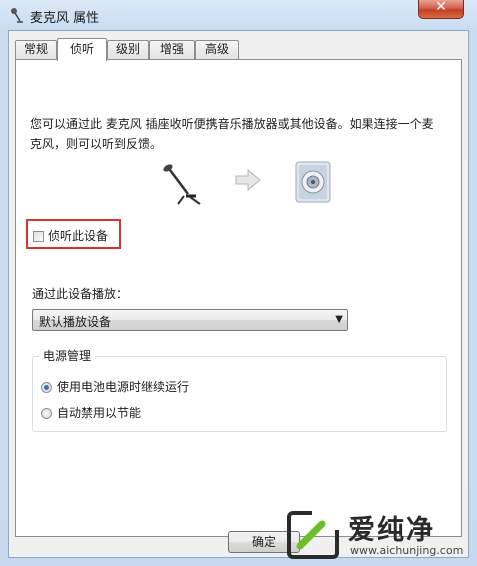 The height and width of the screenshot is (566, 477). I want to click on power-management-title: 电源管理, so click(67, 355).